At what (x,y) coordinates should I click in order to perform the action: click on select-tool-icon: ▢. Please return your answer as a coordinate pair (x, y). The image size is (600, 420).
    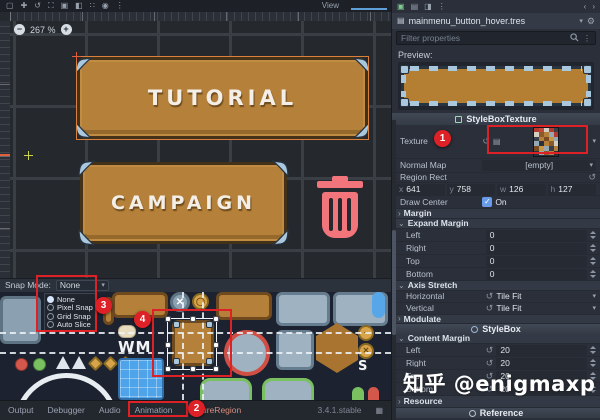
    Looking at the image, I should click on (10, 6).